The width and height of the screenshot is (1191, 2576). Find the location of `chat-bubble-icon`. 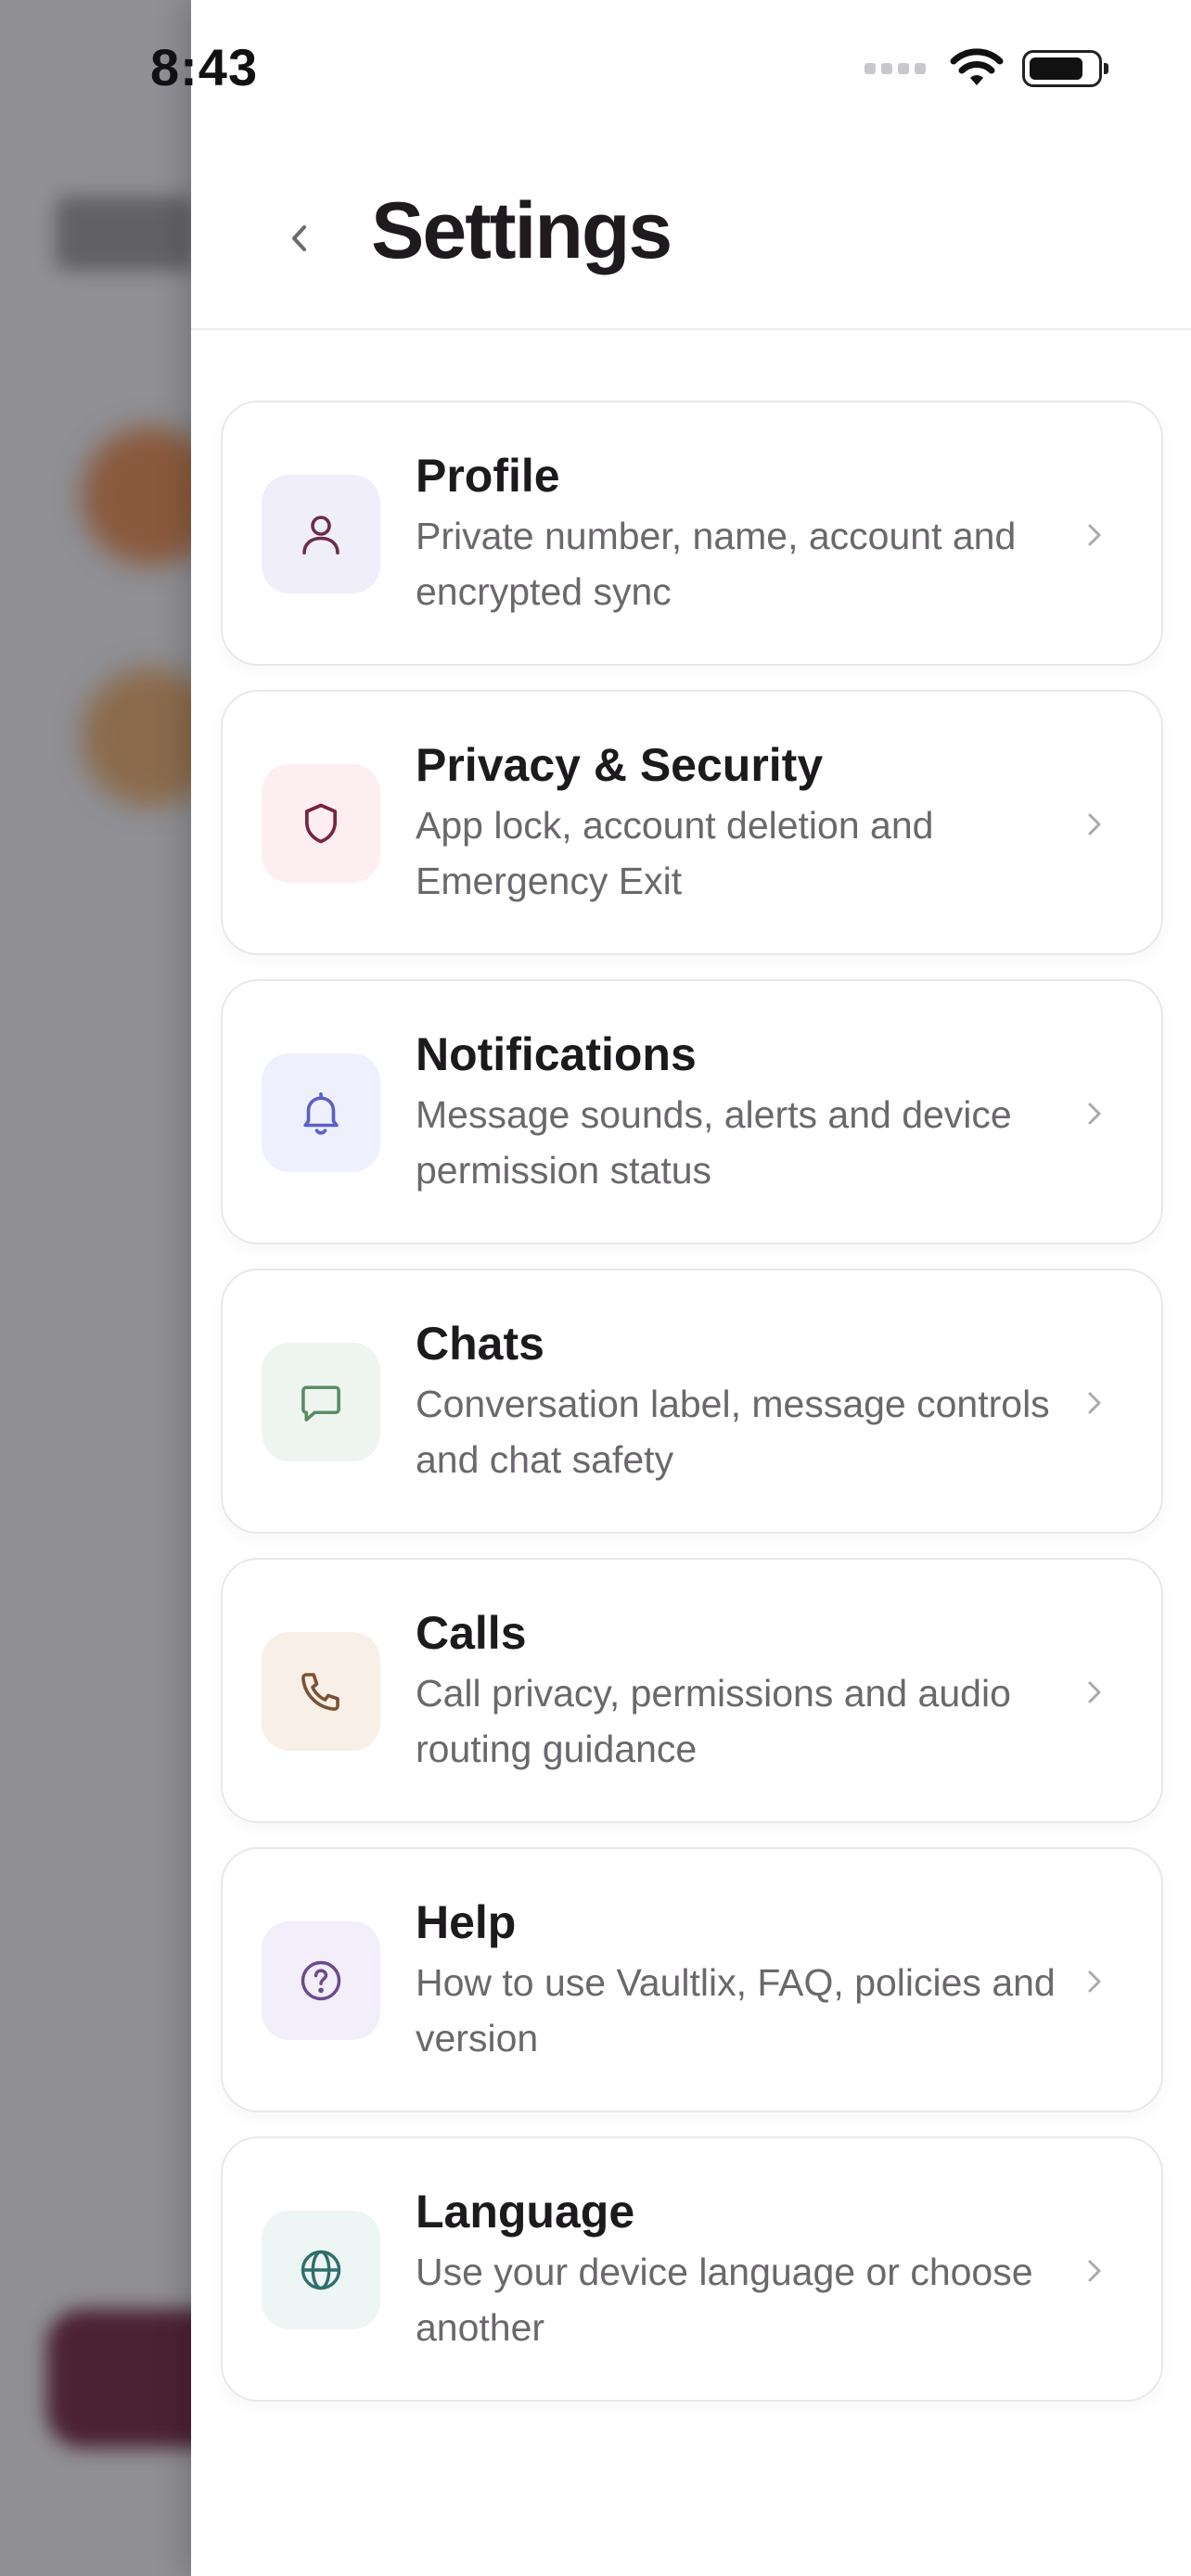

chat-bubble-icon is located at coordinates (321, 1404).